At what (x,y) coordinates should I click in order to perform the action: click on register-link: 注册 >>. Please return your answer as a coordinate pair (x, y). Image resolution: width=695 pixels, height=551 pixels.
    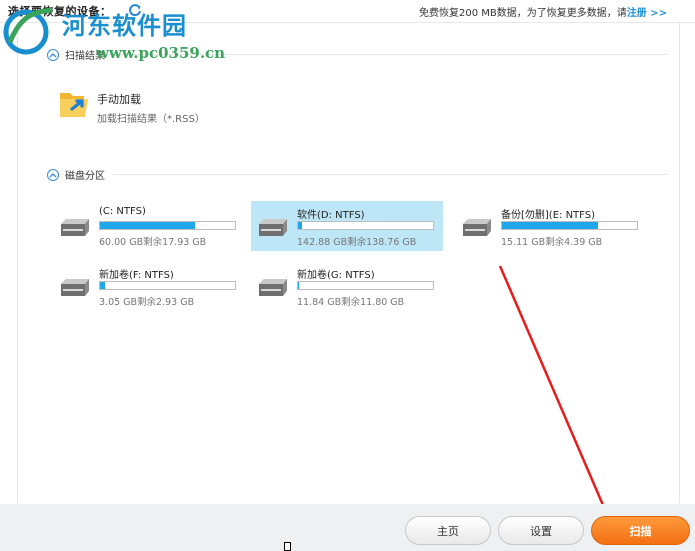
    Looking at the image, I should click on (647, 13).